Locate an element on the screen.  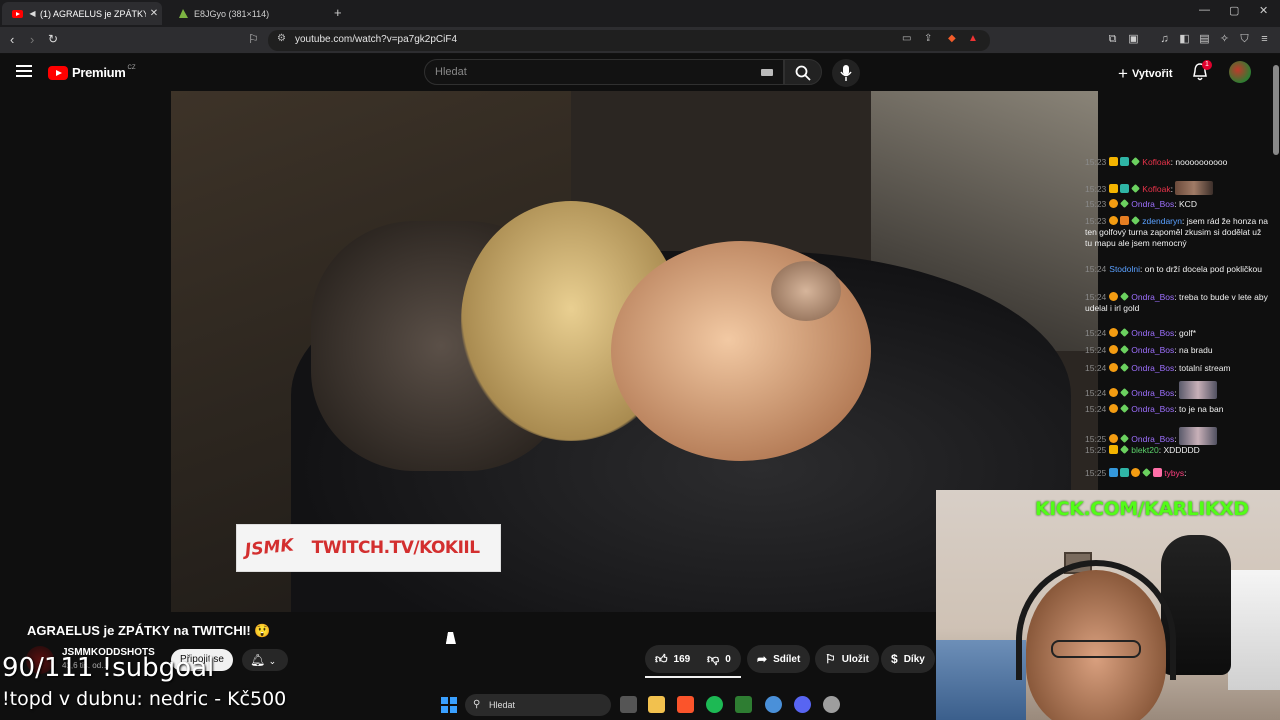
task-view-icon is located at coordinates (628, 704).